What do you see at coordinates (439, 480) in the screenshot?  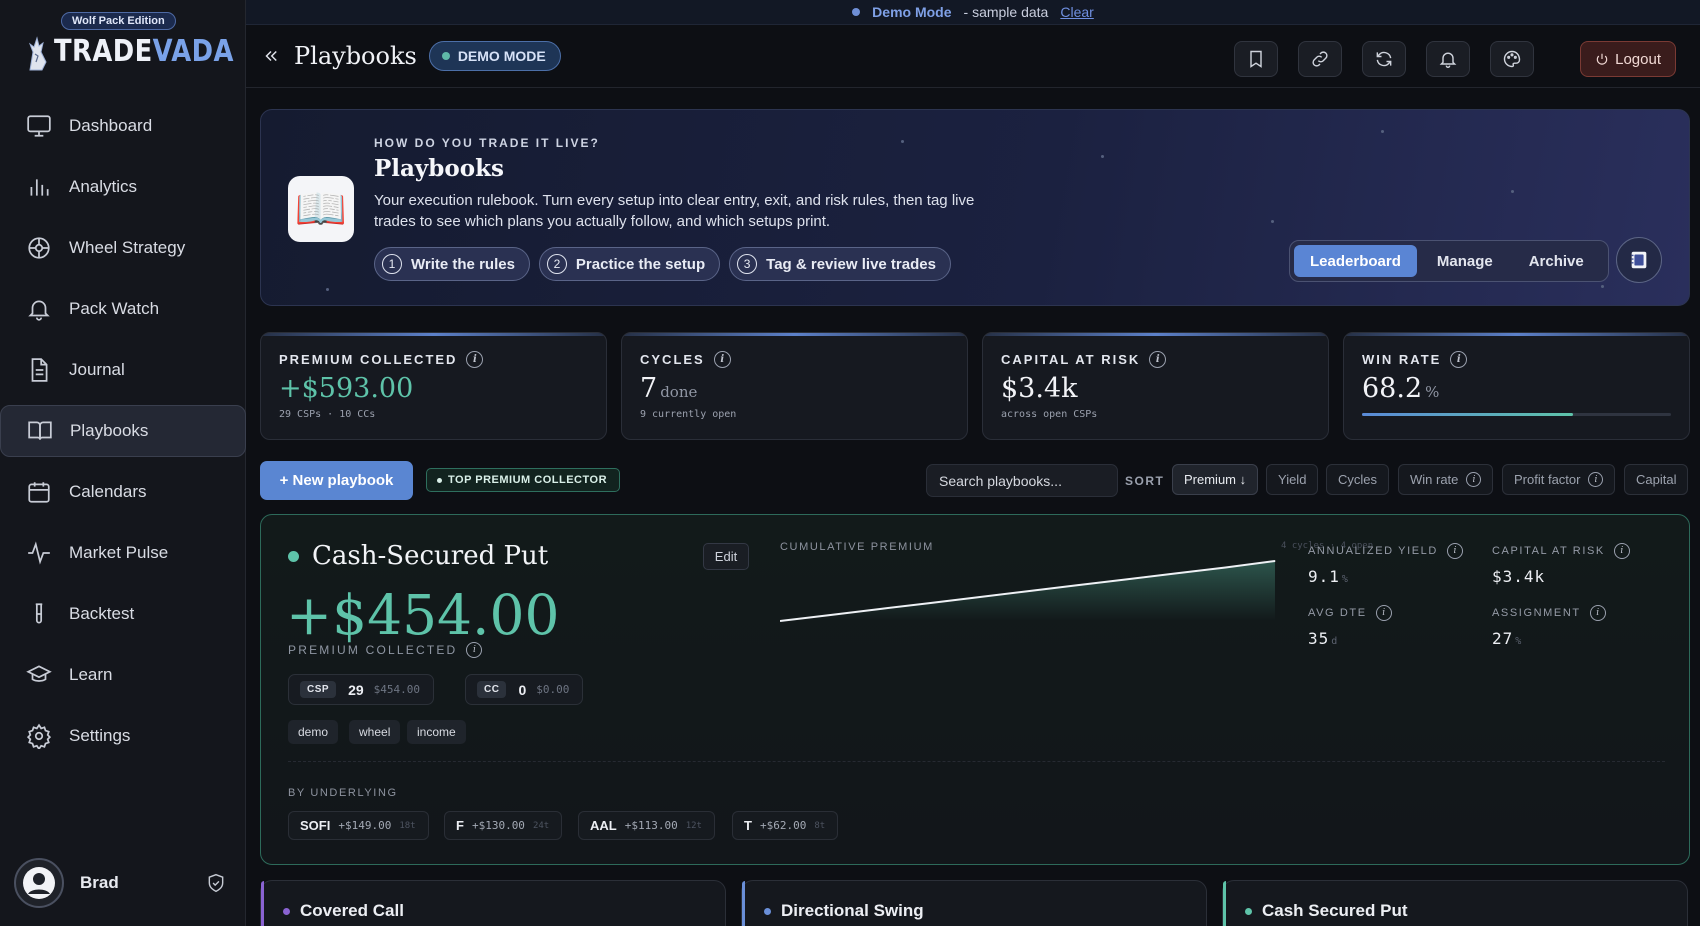 I see `status-dot` at bounding box center [439, 480].